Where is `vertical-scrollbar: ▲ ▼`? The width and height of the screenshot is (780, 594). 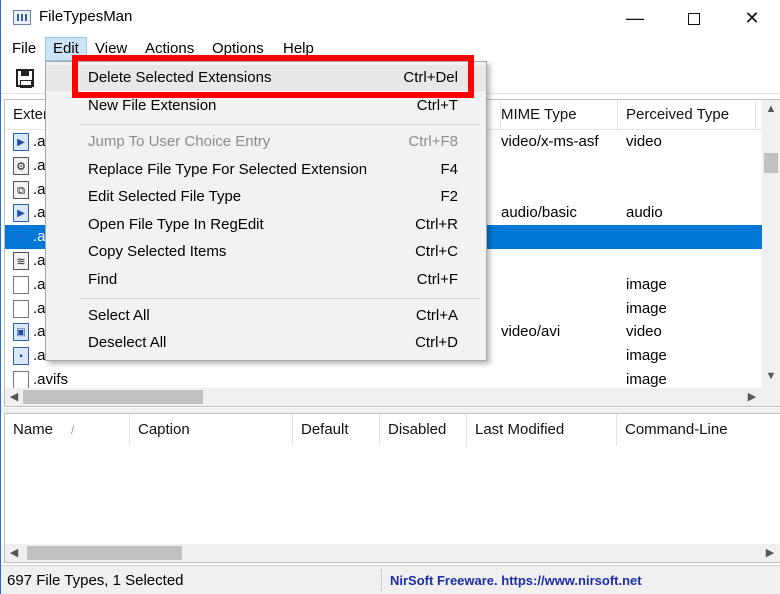 vertical-scrollbar: ▲ ▼ is located at coordinates (771, 245).